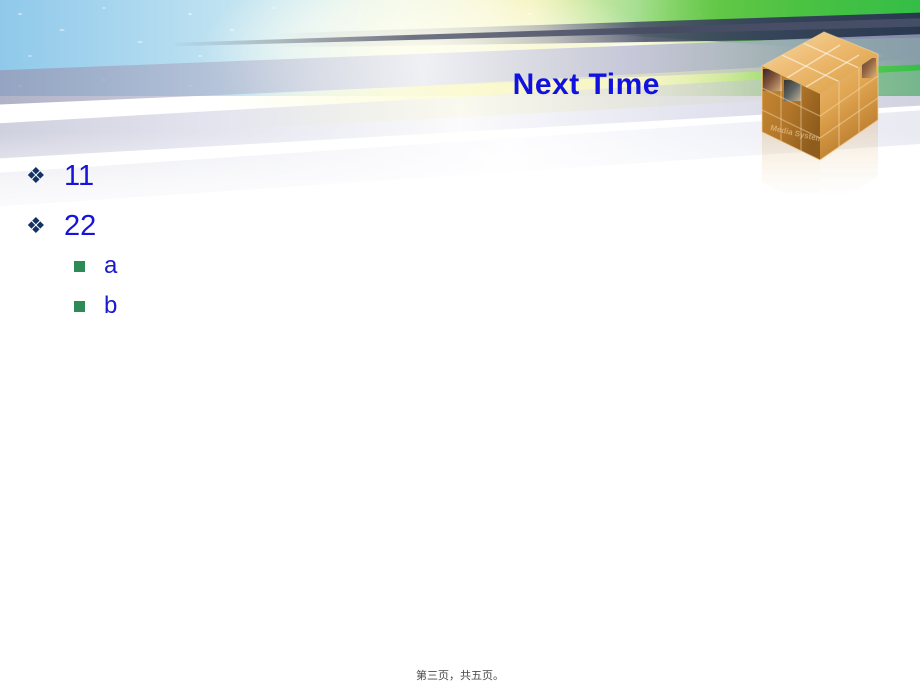  Describe the element at coordinates (460, 176) in the screenshot. I see `bullet-item-1: ❖ 11` at that location.